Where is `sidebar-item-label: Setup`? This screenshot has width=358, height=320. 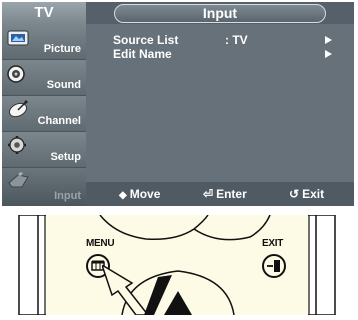
sidebar-item-label: Setup is located at coordinates (65, 157).